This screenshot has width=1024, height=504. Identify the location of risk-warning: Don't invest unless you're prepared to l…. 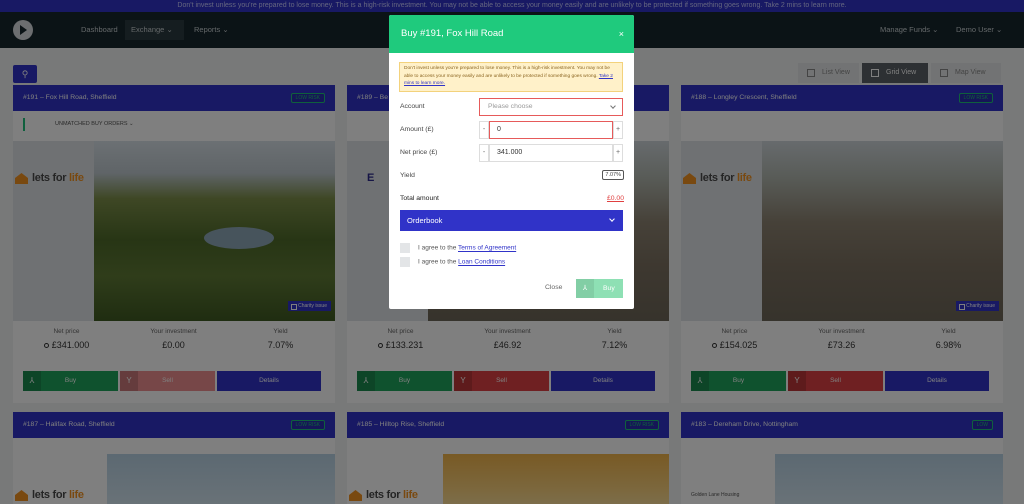
(511, 77).